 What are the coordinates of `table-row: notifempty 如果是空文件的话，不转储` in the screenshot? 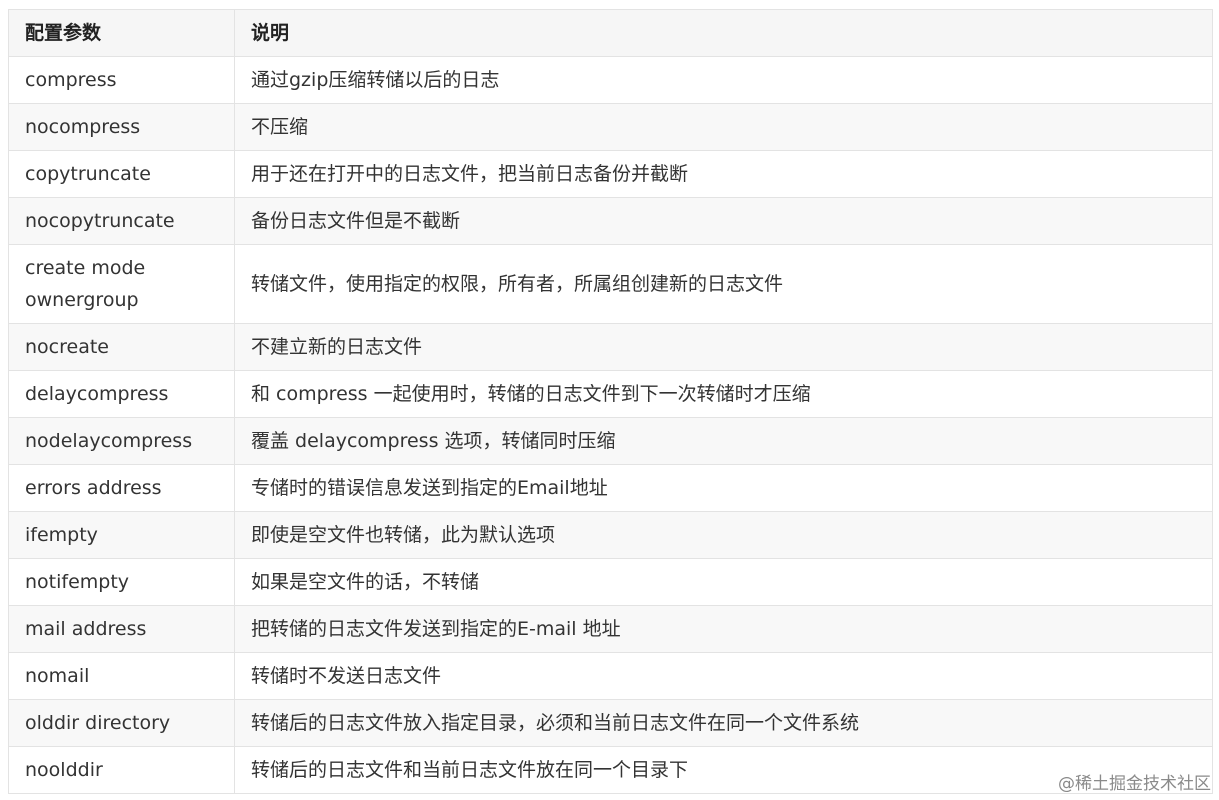 It's located at (610, 582).